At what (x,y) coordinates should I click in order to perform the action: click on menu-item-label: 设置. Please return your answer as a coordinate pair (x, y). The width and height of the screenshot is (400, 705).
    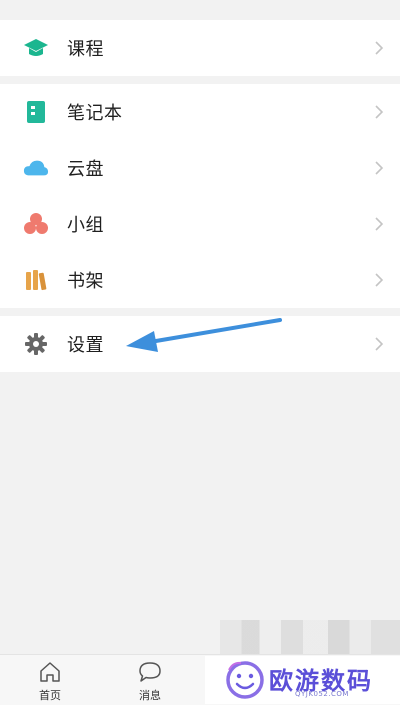
    Looking at the image, I should click on (85, 345).